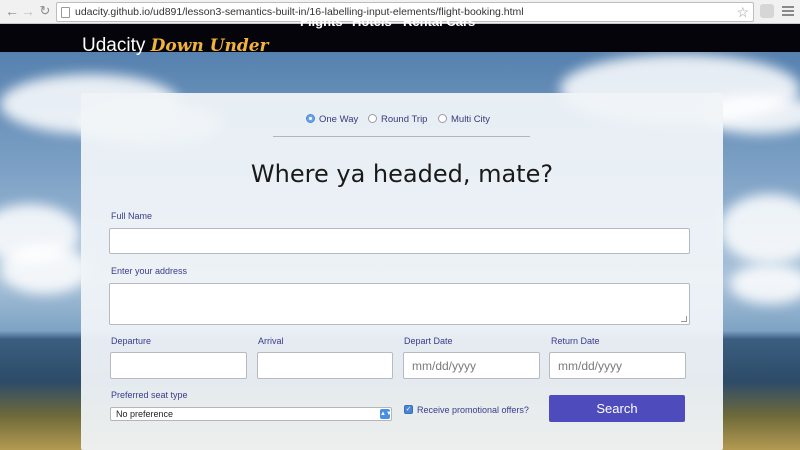  What do you see at coordinates (114, 45) in the screenshot?
I see `brand-name: Udacity` at bounding box center [114, 45].